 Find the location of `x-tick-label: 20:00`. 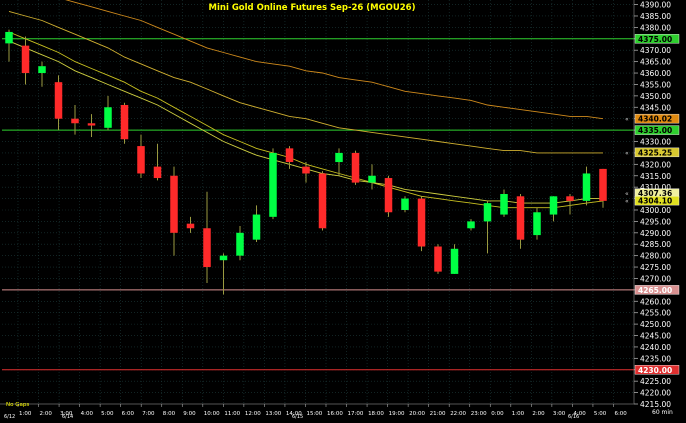

x-tick-label: 20:00 is located at coordinates (417, 414).